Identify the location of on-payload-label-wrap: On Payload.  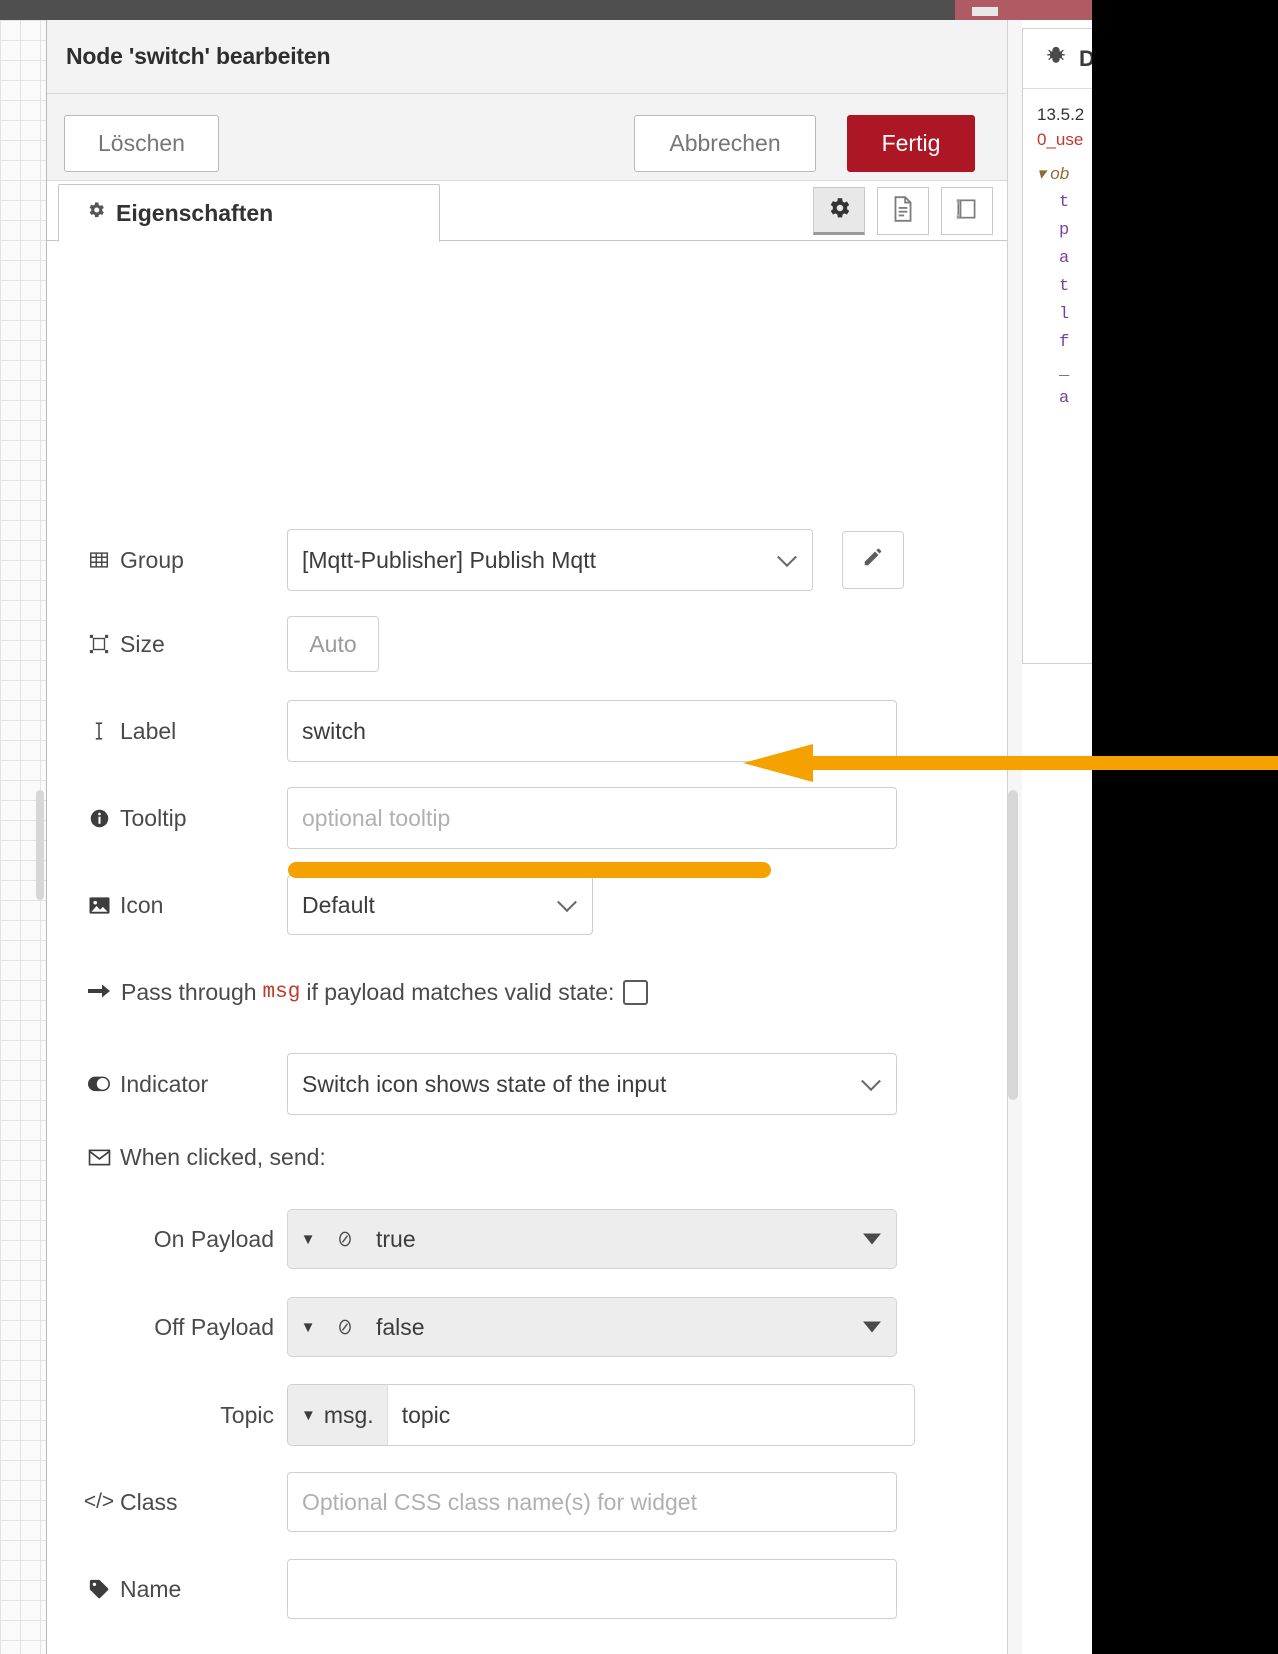
(167, 1239).